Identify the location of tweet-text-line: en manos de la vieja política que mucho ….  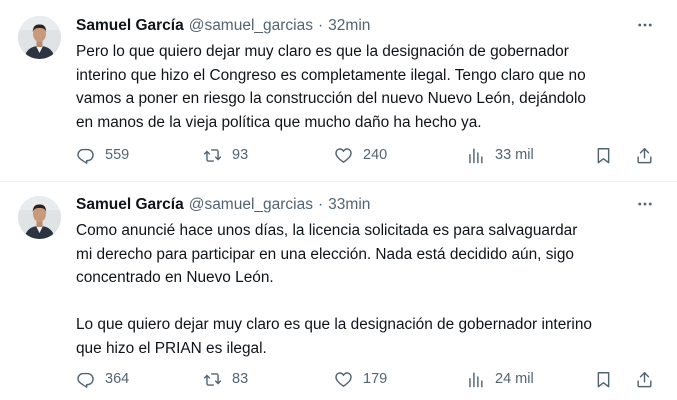
(279, 122).